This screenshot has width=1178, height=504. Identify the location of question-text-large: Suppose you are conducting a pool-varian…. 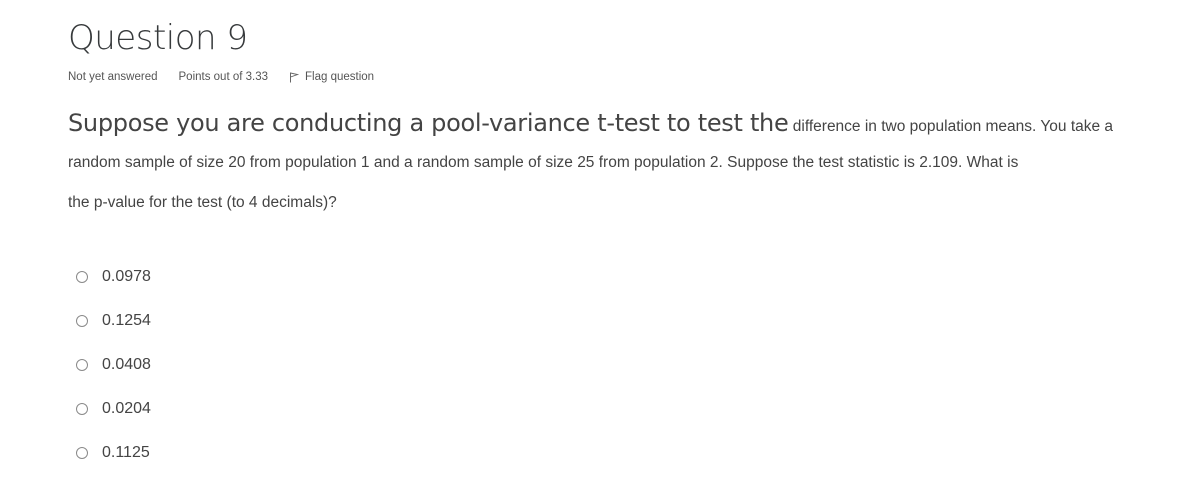
(428, 123).